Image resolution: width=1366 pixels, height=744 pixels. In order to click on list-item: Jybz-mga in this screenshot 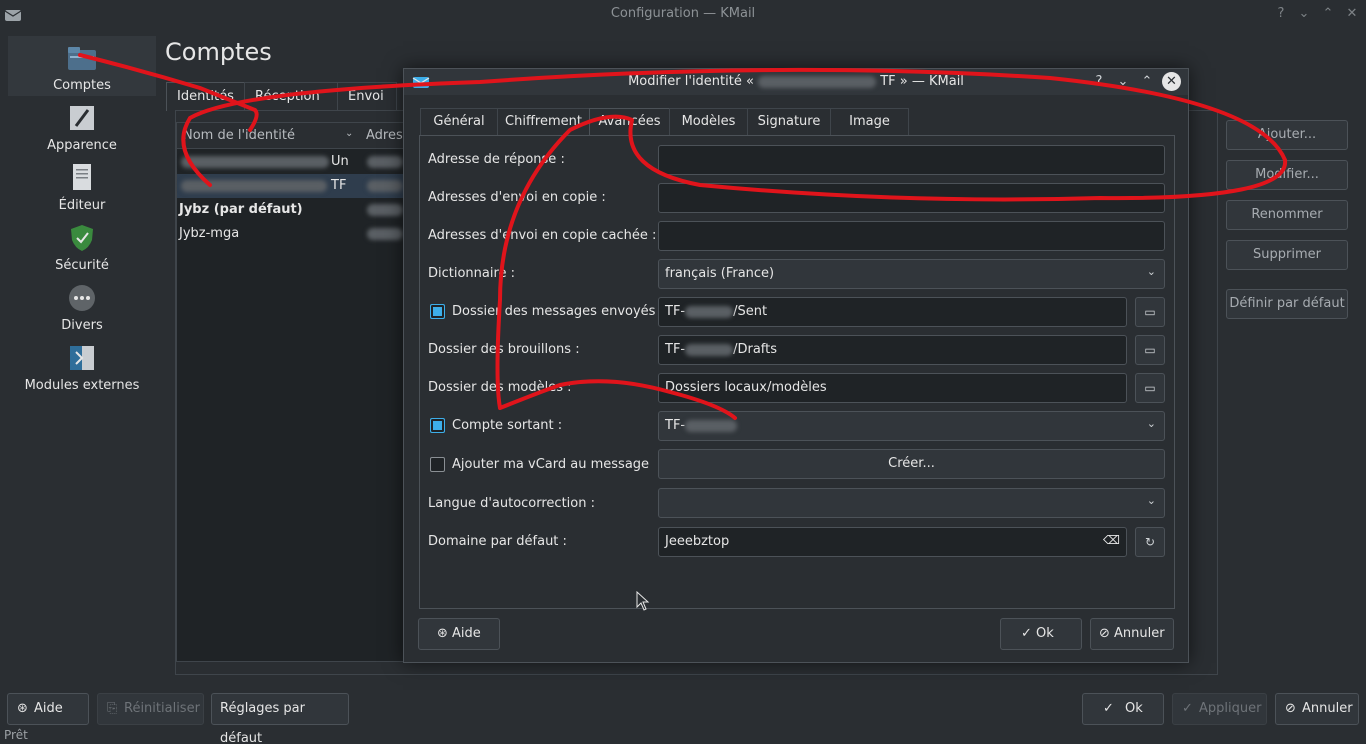, I will do `click(291, 234)`.